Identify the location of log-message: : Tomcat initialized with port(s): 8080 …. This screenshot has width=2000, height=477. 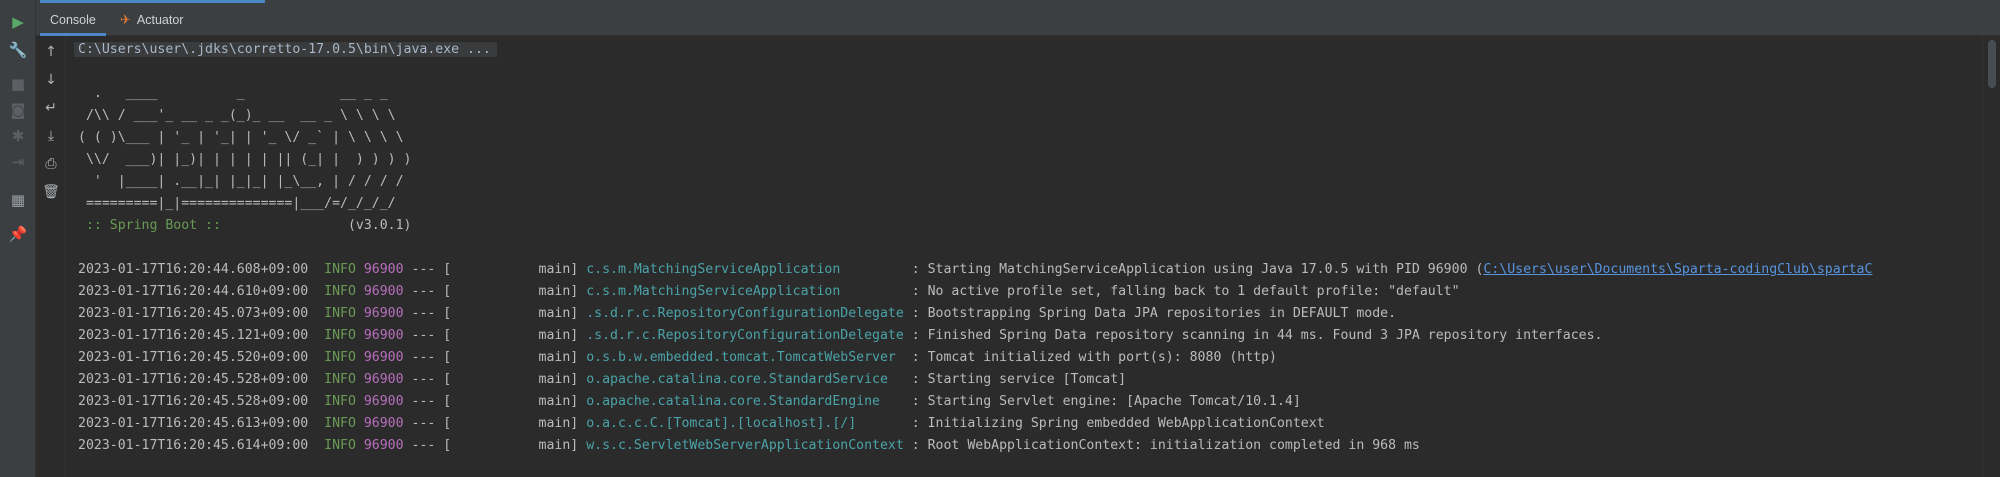
(1090, 357).